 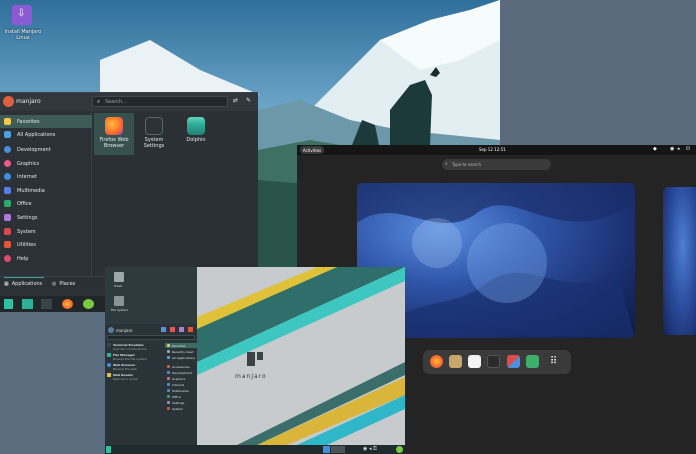 I want to click on software-icon, so click(x=513, y=361).